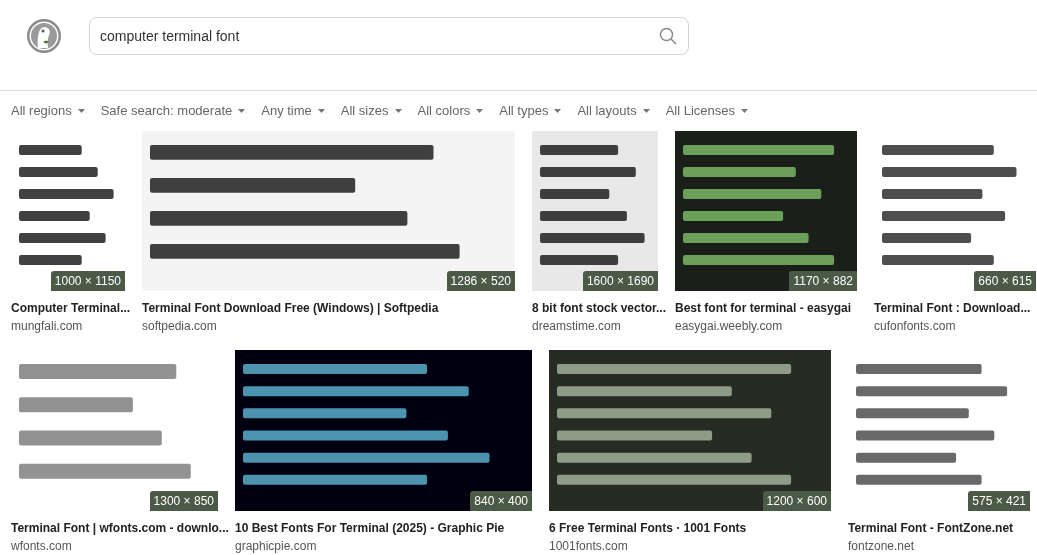 The width and height of the screenshot is (1037, 555). What do you see at coordinates (480, 281) in the screenshot?
I see `image-size-badge: 1286 × 520` at bounding box center [480, 281].